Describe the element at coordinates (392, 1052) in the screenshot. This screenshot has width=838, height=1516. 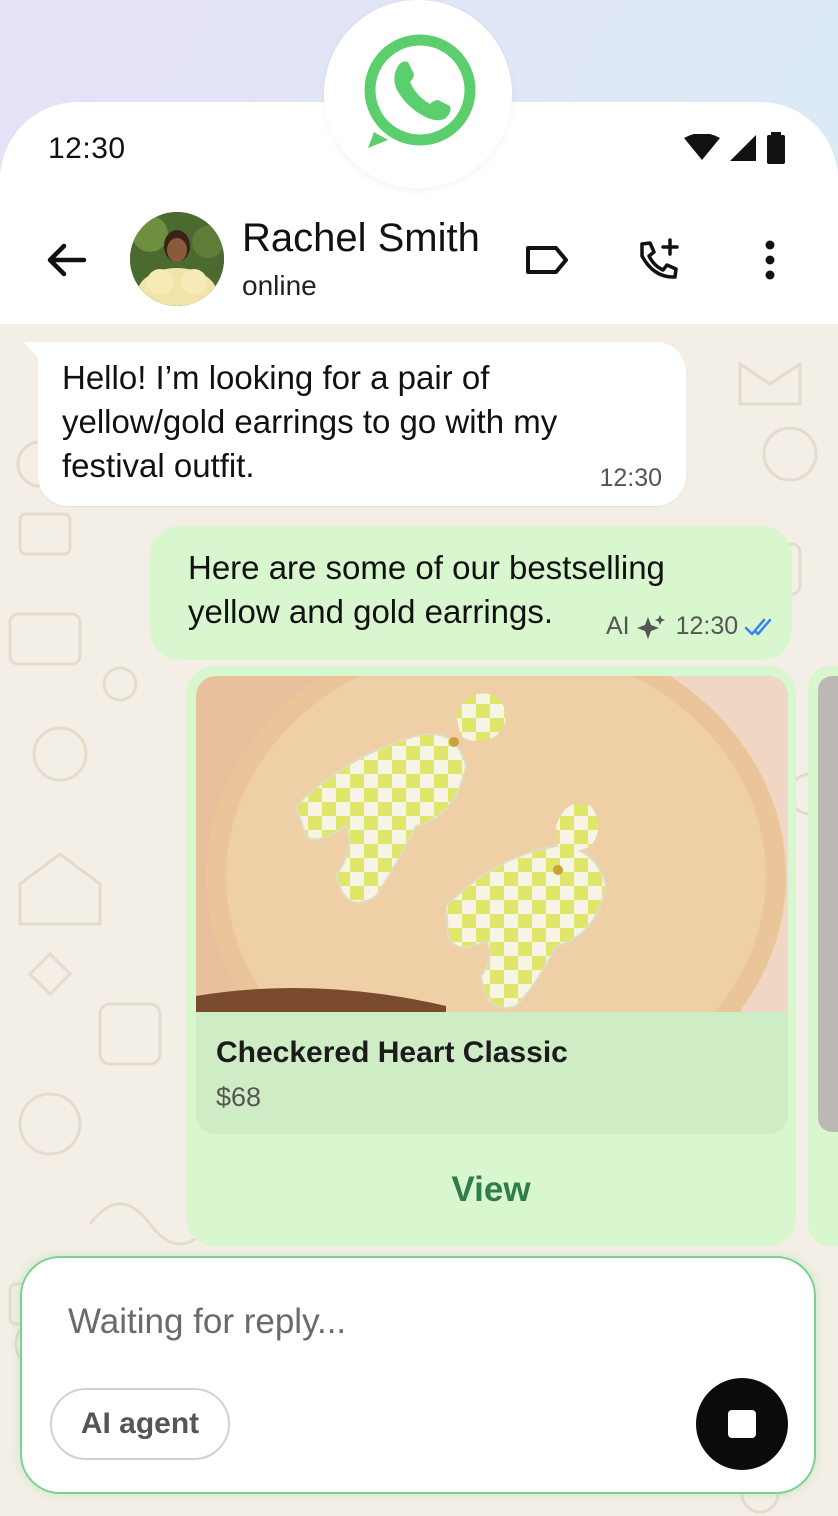
I see `product-name: Checkered Heart Classic` at that location.